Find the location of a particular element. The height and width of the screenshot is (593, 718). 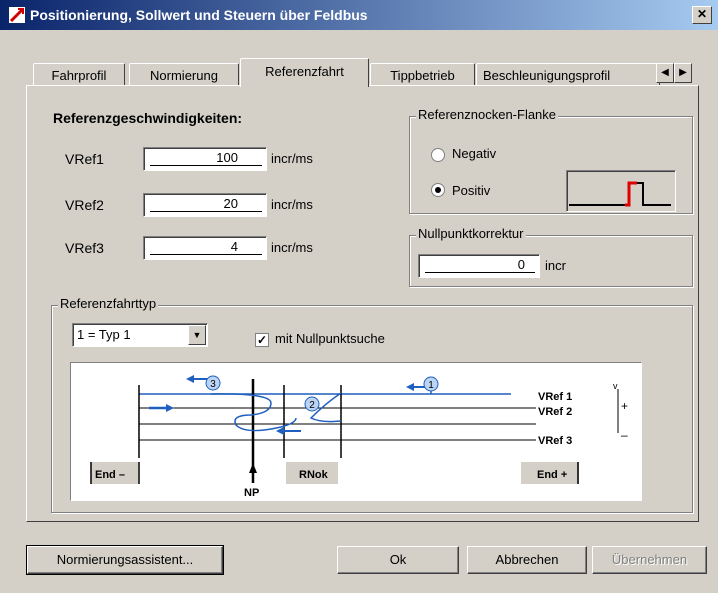

cam-edge-preview is located at coordinates (621, 191).